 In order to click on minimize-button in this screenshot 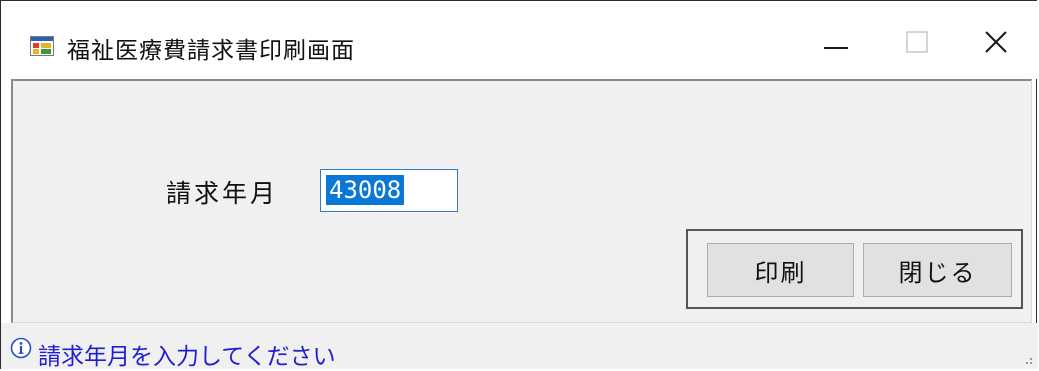, I will do `click(836, 44)`.